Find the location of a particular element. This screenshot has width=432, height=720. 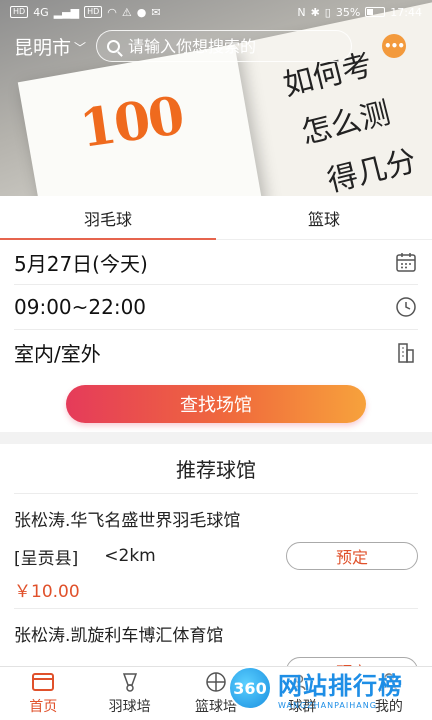

date-row: 5月27日(今天) is located at coordinates (216, 262).